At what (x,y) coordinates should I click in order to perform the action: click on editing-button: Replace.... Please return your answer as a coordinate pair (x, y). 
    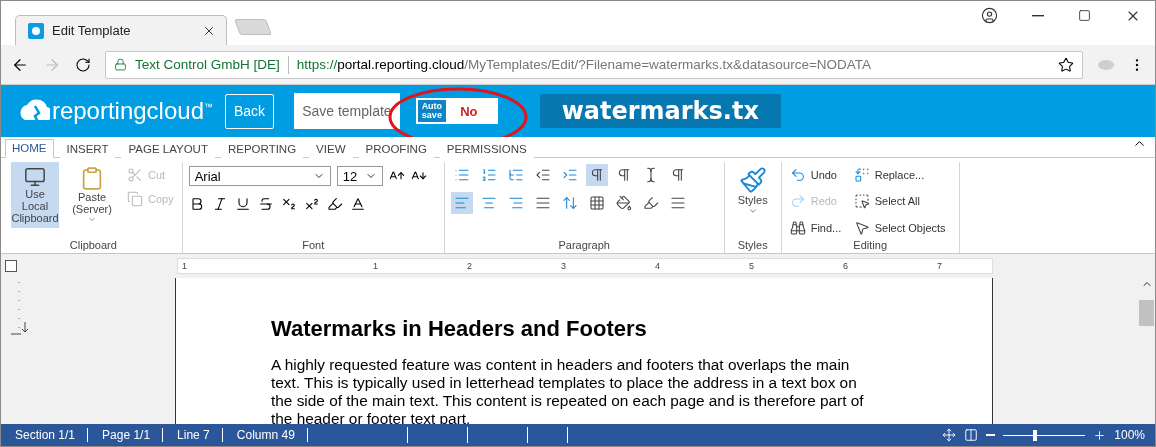
    Looking at the image, I should click on (906, 175).